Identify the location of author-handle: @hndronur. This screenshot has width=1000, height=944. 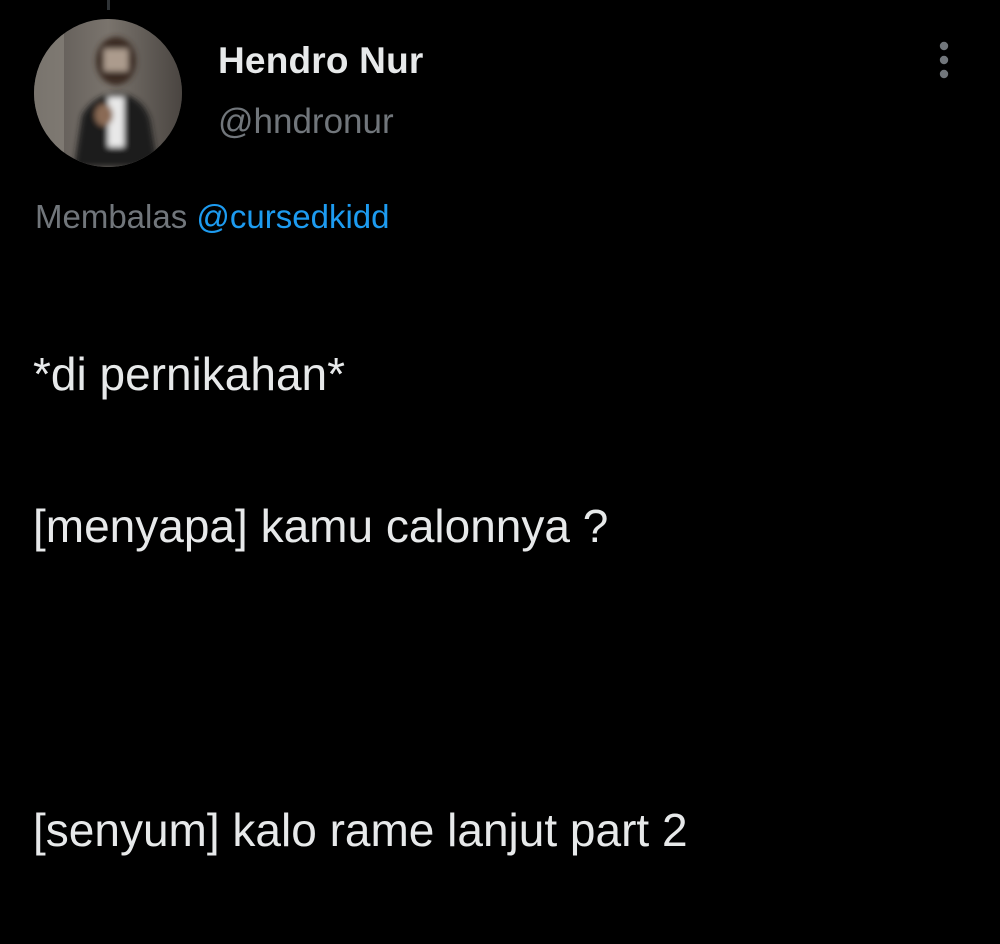
(306, 122).